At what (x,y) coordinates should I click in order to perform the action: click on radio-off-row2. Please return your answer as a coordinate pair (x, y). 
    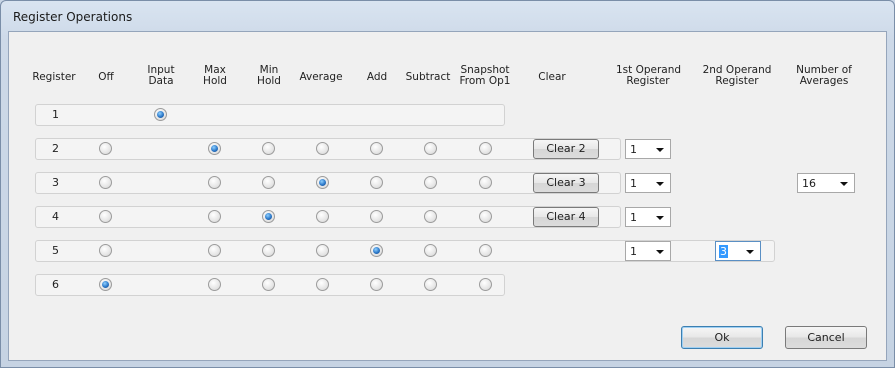
    Looking at the image, I should click on (105, 148).